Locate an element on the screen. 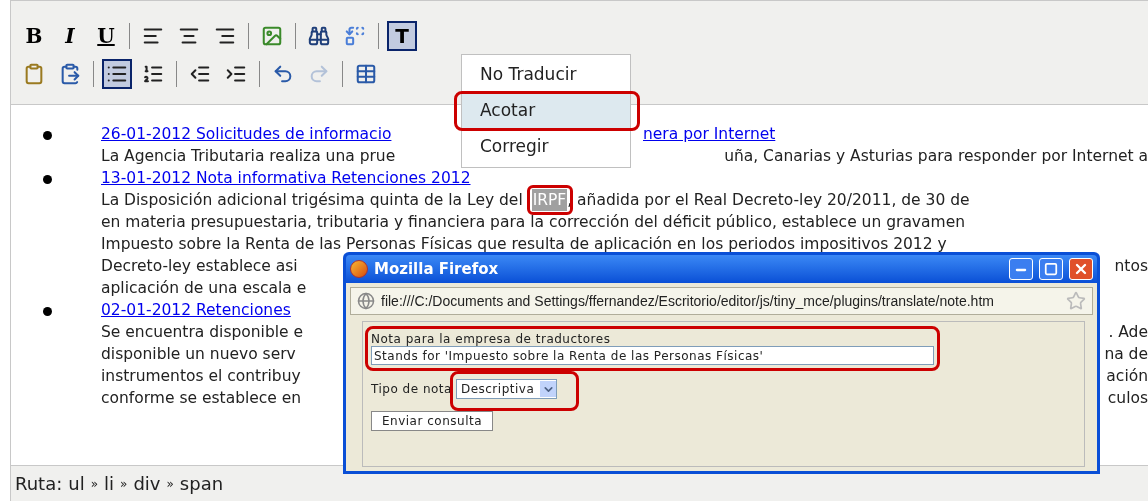 This screenshot has height=501, width=1148. paragraph-text: conforme se establece en is located at coordinates (201, 398).